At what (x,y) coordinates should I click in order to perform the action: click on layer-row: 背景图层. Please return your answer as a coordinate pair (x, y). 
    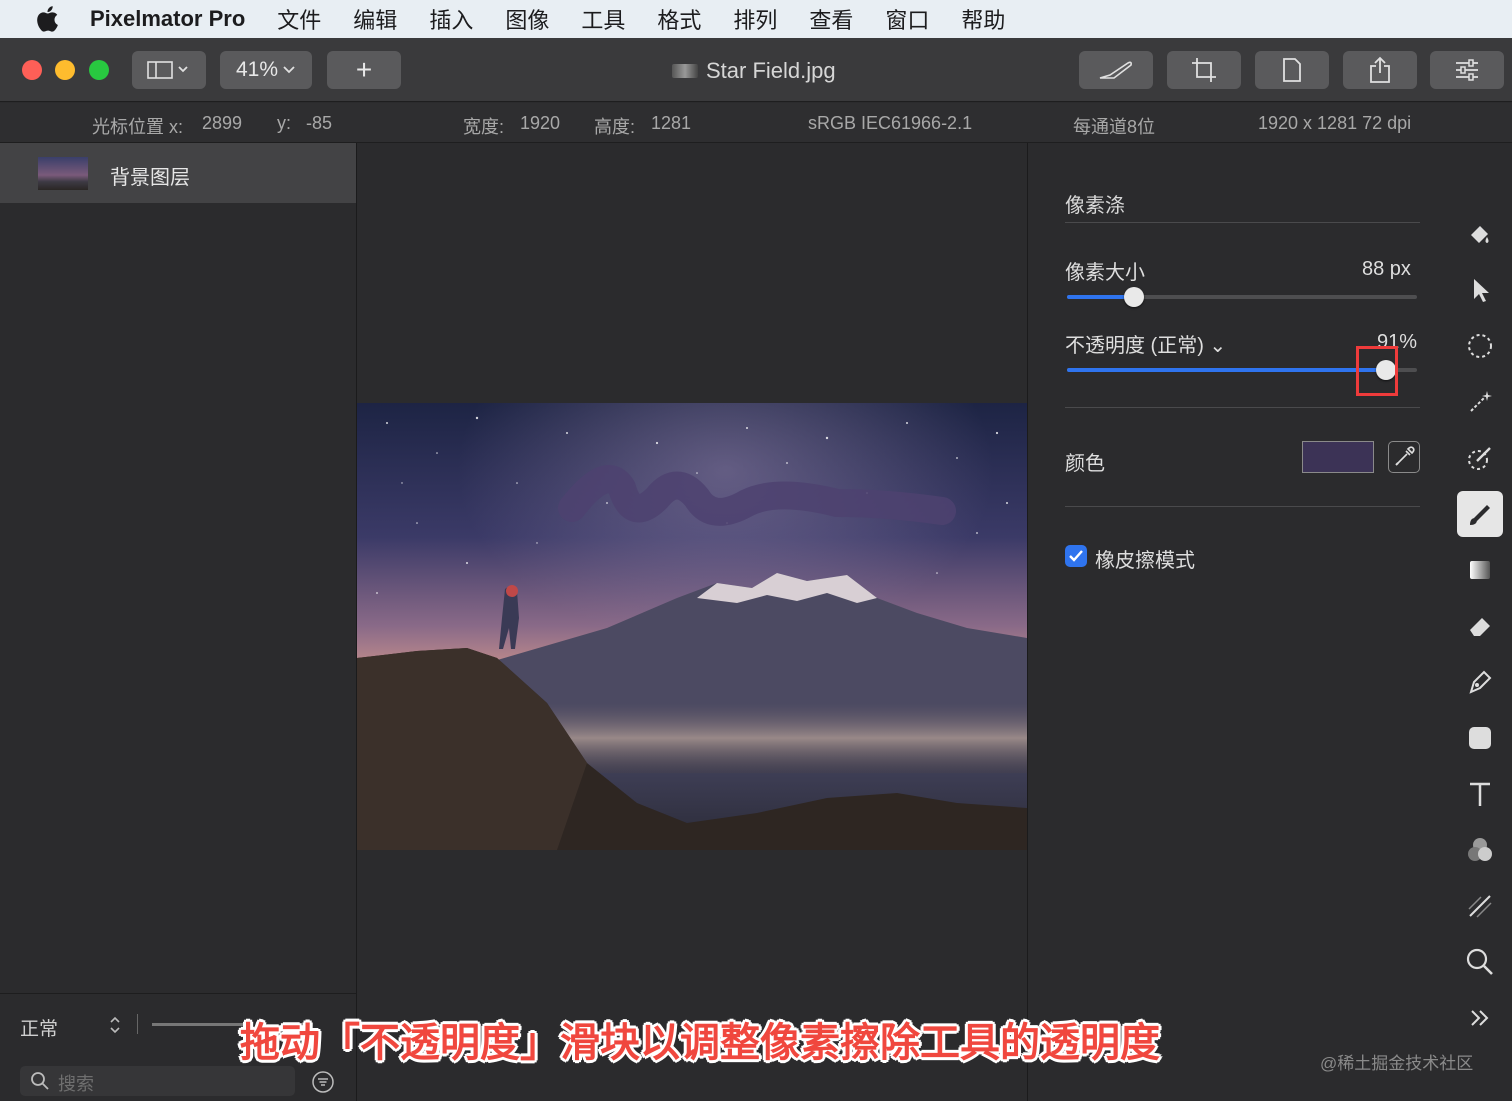
    Looking at the image, I should click on (178, 173).